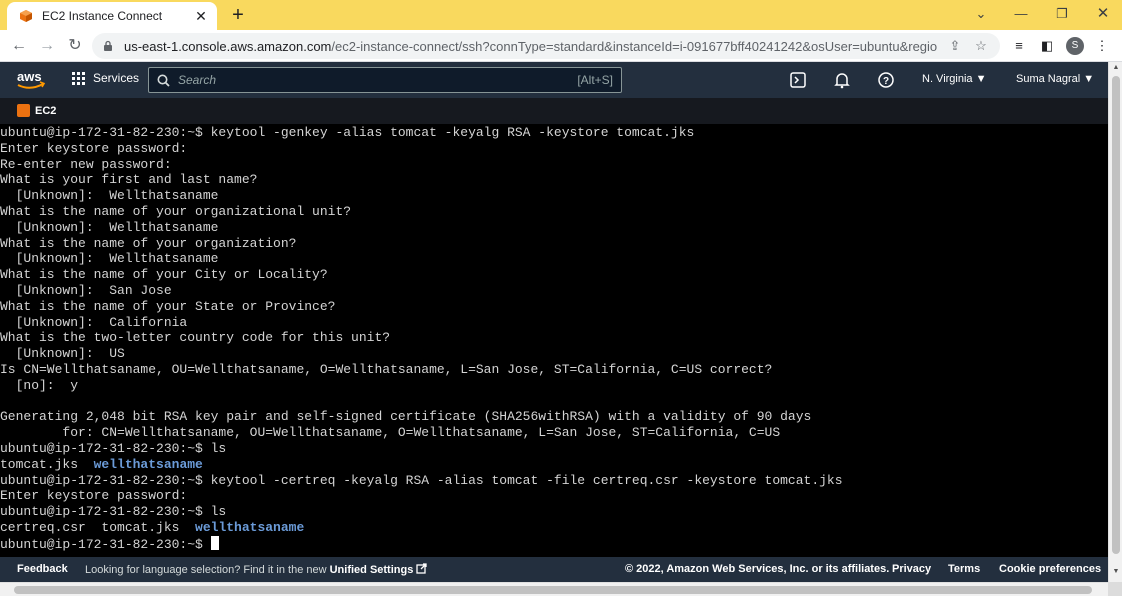  Describe the element at coordinates (238, 15) in the screenshot. I see `new-tab-icon: +` at that location.